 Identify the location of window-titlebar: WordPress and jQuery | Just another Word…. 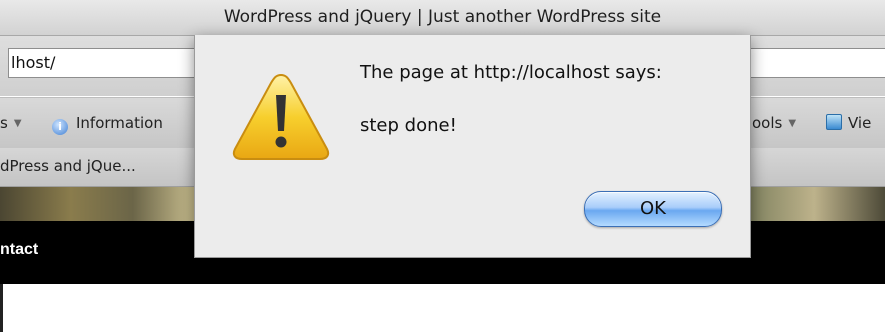
(442, 18).